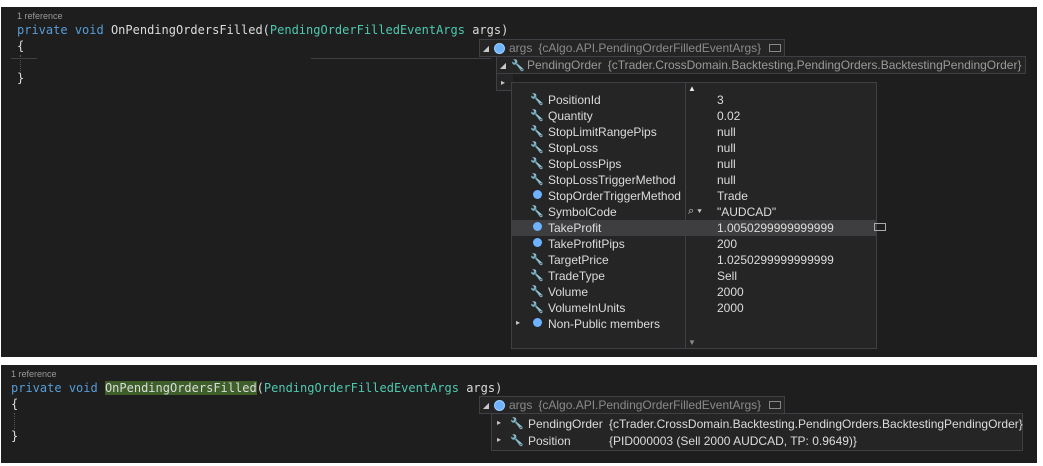  Describe the element at coordinates (586, 244) in the screenshot. I see `property-name: TakeProfitPips` at that location.